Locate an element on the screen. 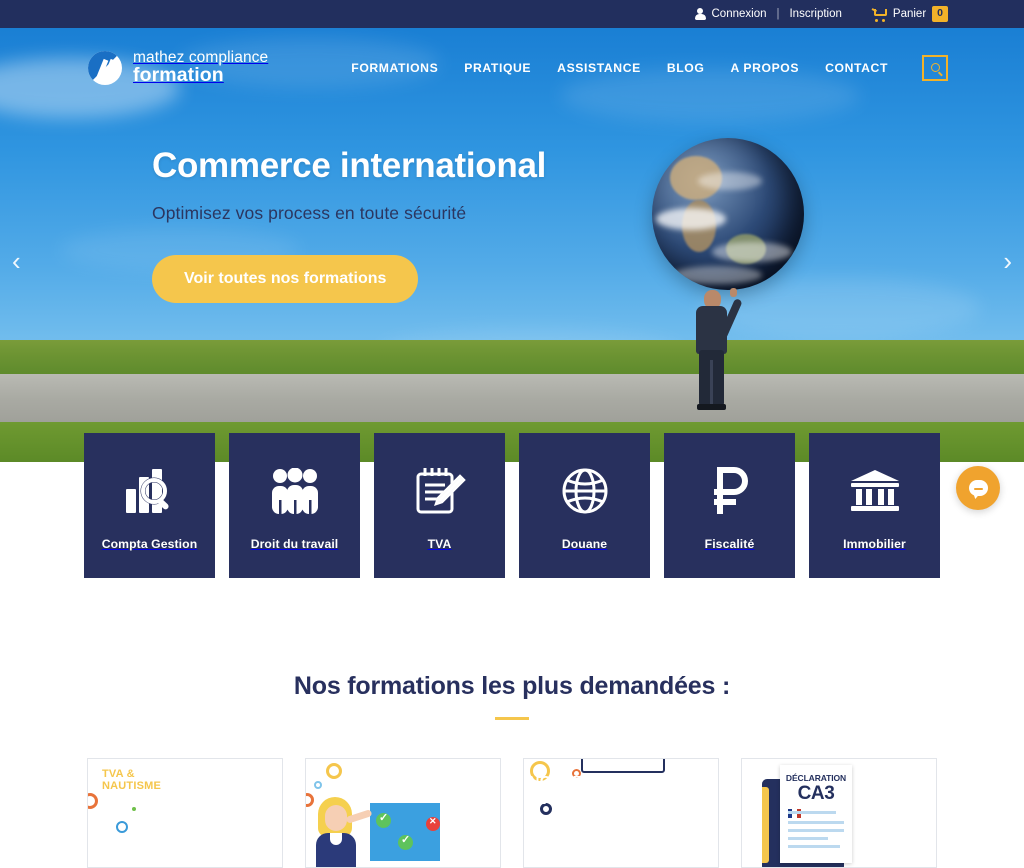 This screenshot has height=868, width=1024. login-label: Connexion is located at coordinates (739, 14).